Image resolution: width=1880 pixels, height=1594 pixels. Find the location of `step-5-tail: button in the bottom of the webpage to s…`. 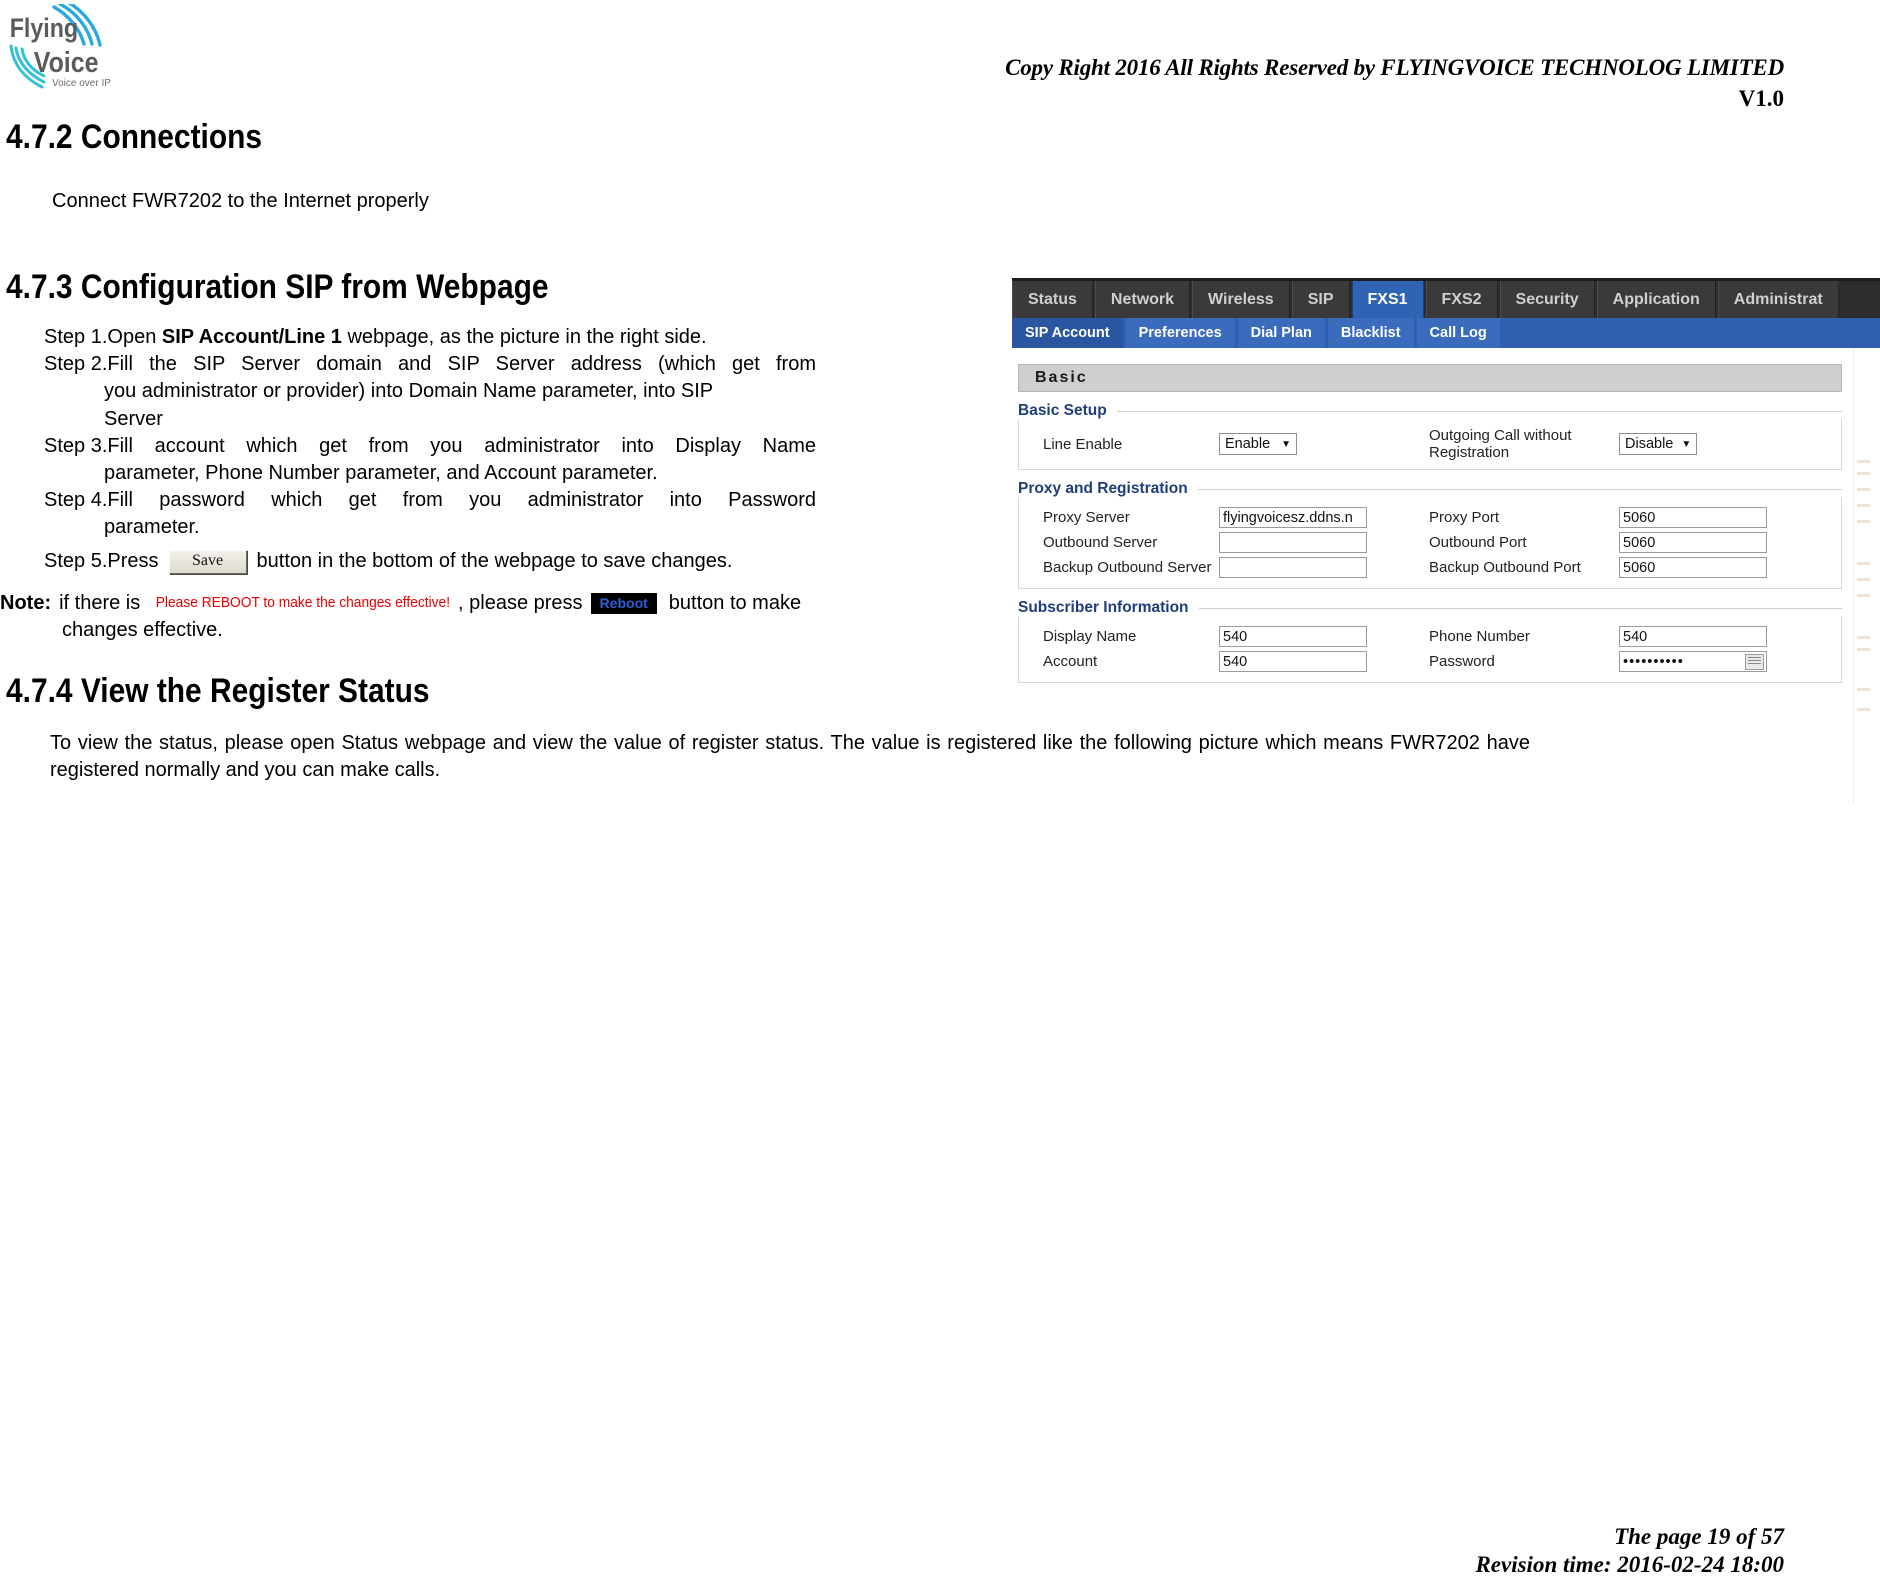

step-5-tail: button in the bottom of the webpage to s… is located at coordinates (494, 561).